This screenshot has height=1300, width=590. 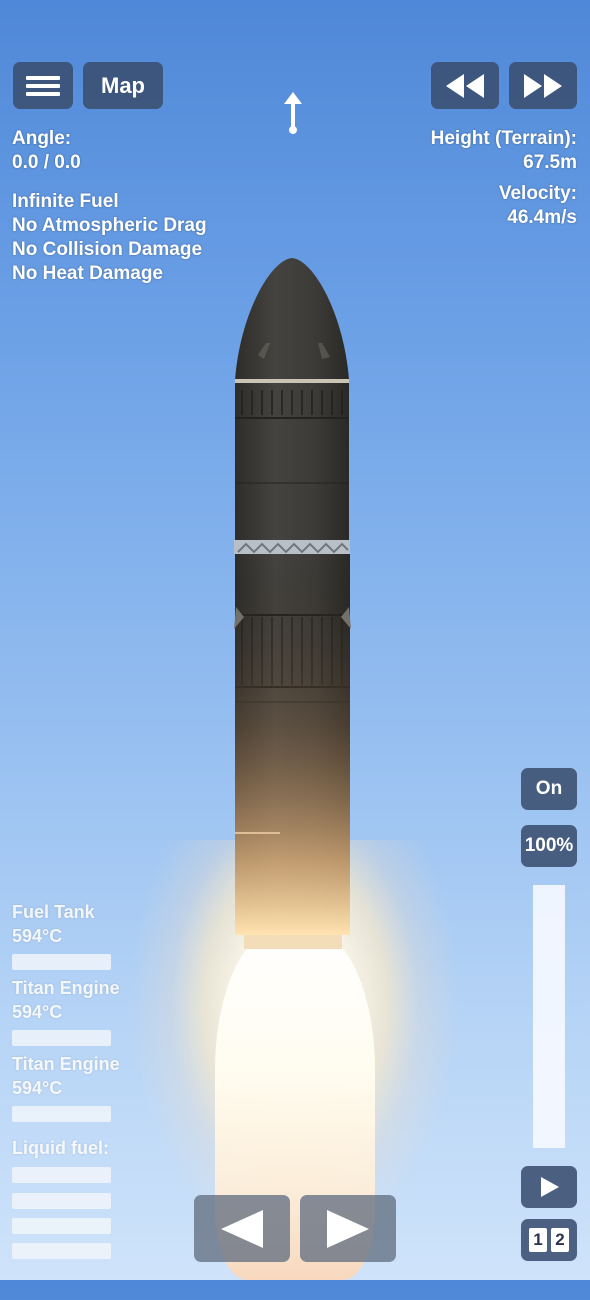 I want to click on height-value: 67.5m, so click(x=550, y=162).